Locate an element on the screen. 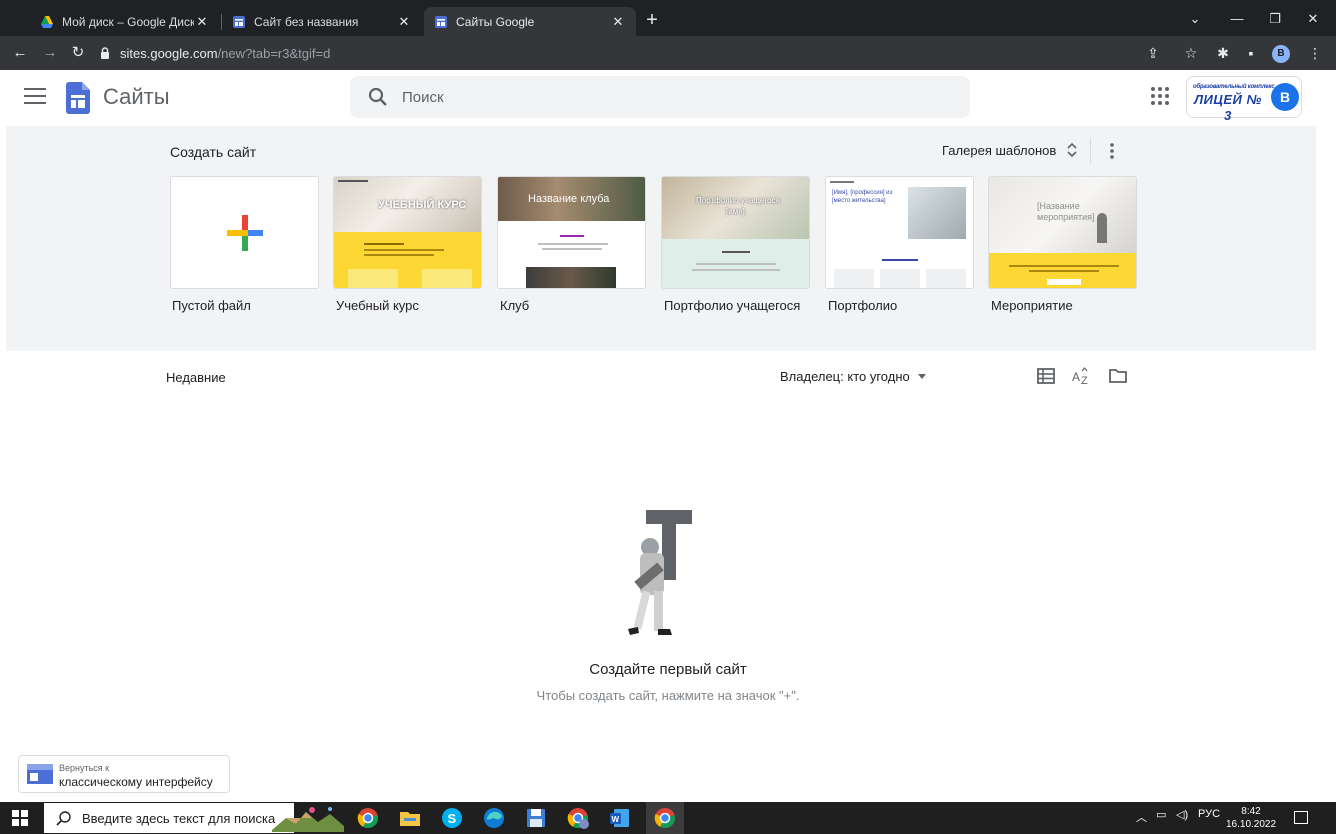 This screenshot has height=834, width=1336. chrome-icon is located at coordinates (368, 818).